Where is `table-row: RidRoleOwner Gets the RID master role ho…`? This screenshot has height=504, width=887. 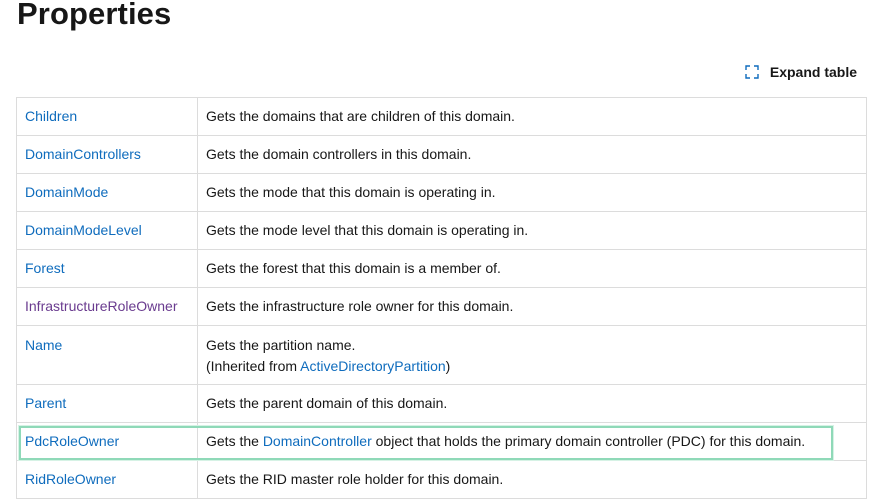 table-row: RidRoleOwner Gets the RID master role ho… is located at coordinates (441, 479).